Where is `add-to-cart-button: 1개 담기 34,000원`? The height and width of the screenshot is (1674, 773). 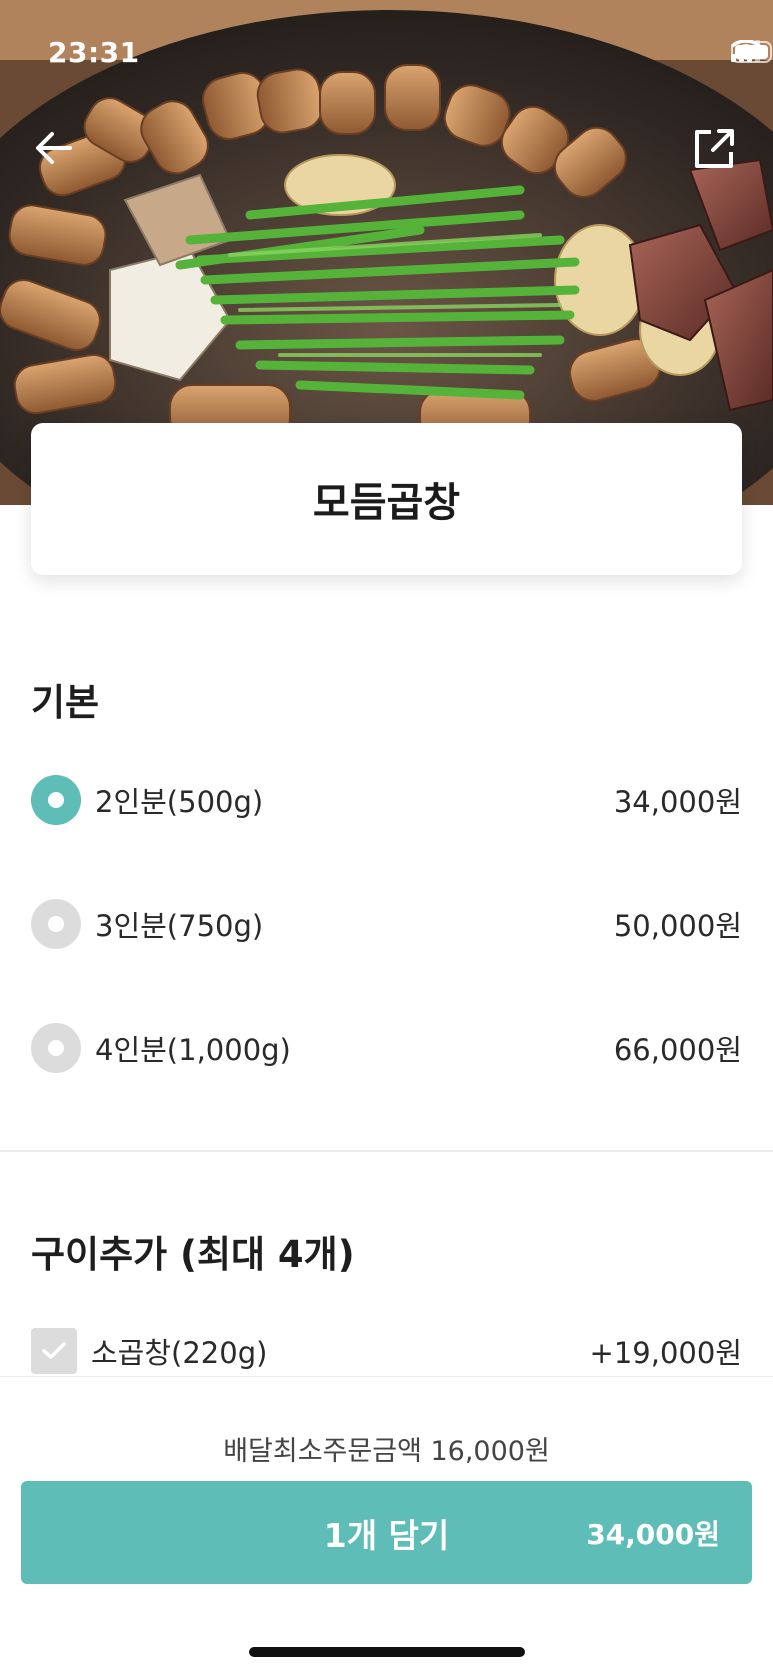 add-to-cart-button: 1개 담기 34,000원 is located at coordinates (386, 1532).